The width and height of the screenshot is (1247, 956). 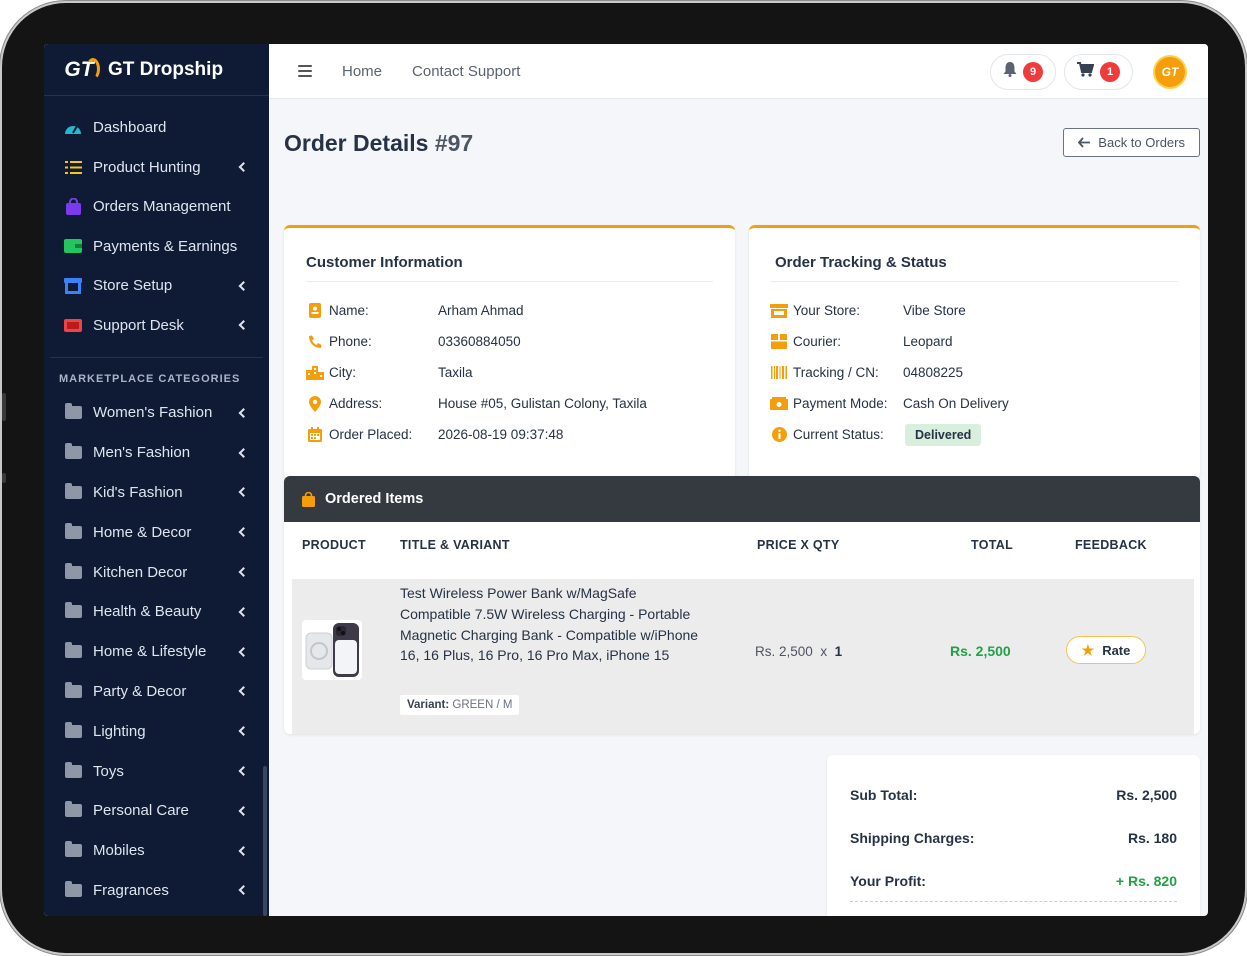 I want to click on info-row-tracking: Tracking / CN: 04808225, so click(x=975, y=372).